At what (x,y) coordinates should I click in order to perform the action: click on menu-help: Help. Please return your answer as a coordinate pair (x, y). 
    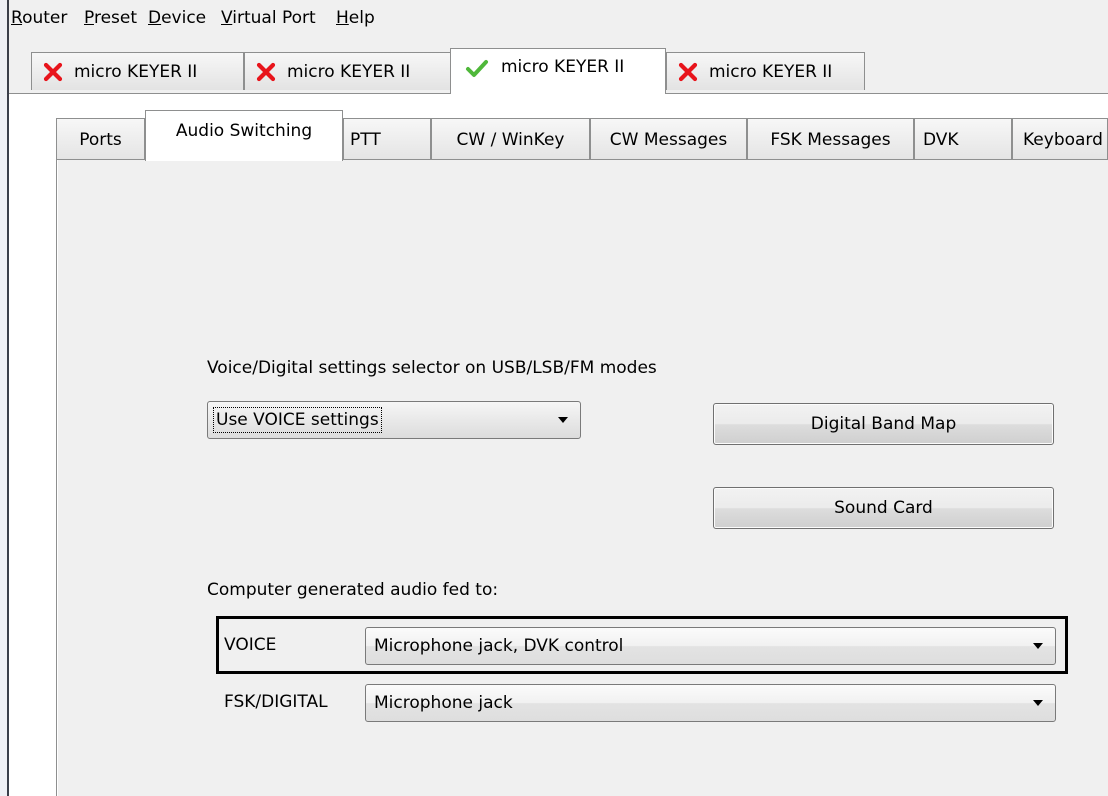
    Looking at the image, I should click on (355, 18).